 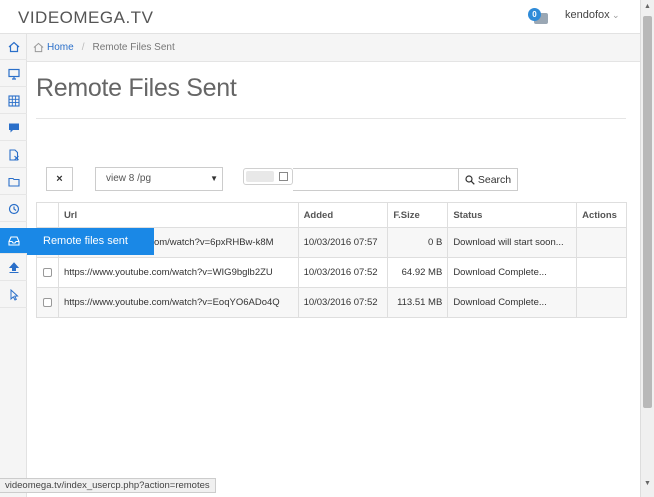 I want to click on row-added: 10/03/2016 07:57, so click(x=343, y=242).